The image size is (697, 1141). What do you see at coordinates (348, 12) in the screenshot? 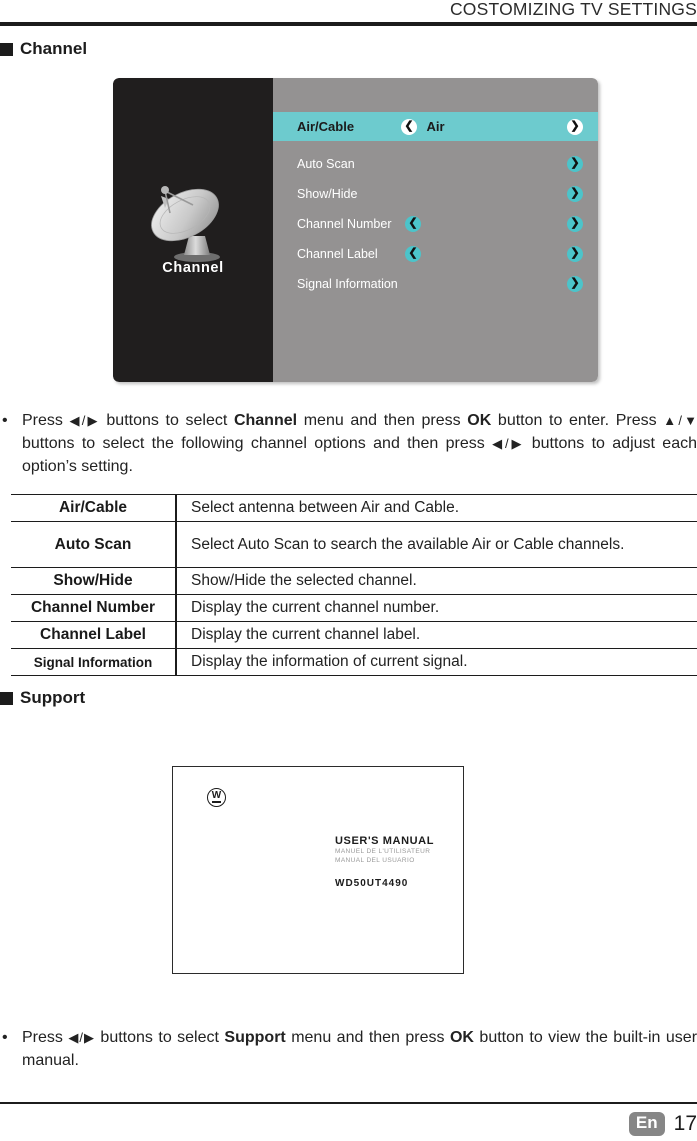
I see `page-header: COSTOMIZING TV SETTINGS` at bounding box center [348, 12].